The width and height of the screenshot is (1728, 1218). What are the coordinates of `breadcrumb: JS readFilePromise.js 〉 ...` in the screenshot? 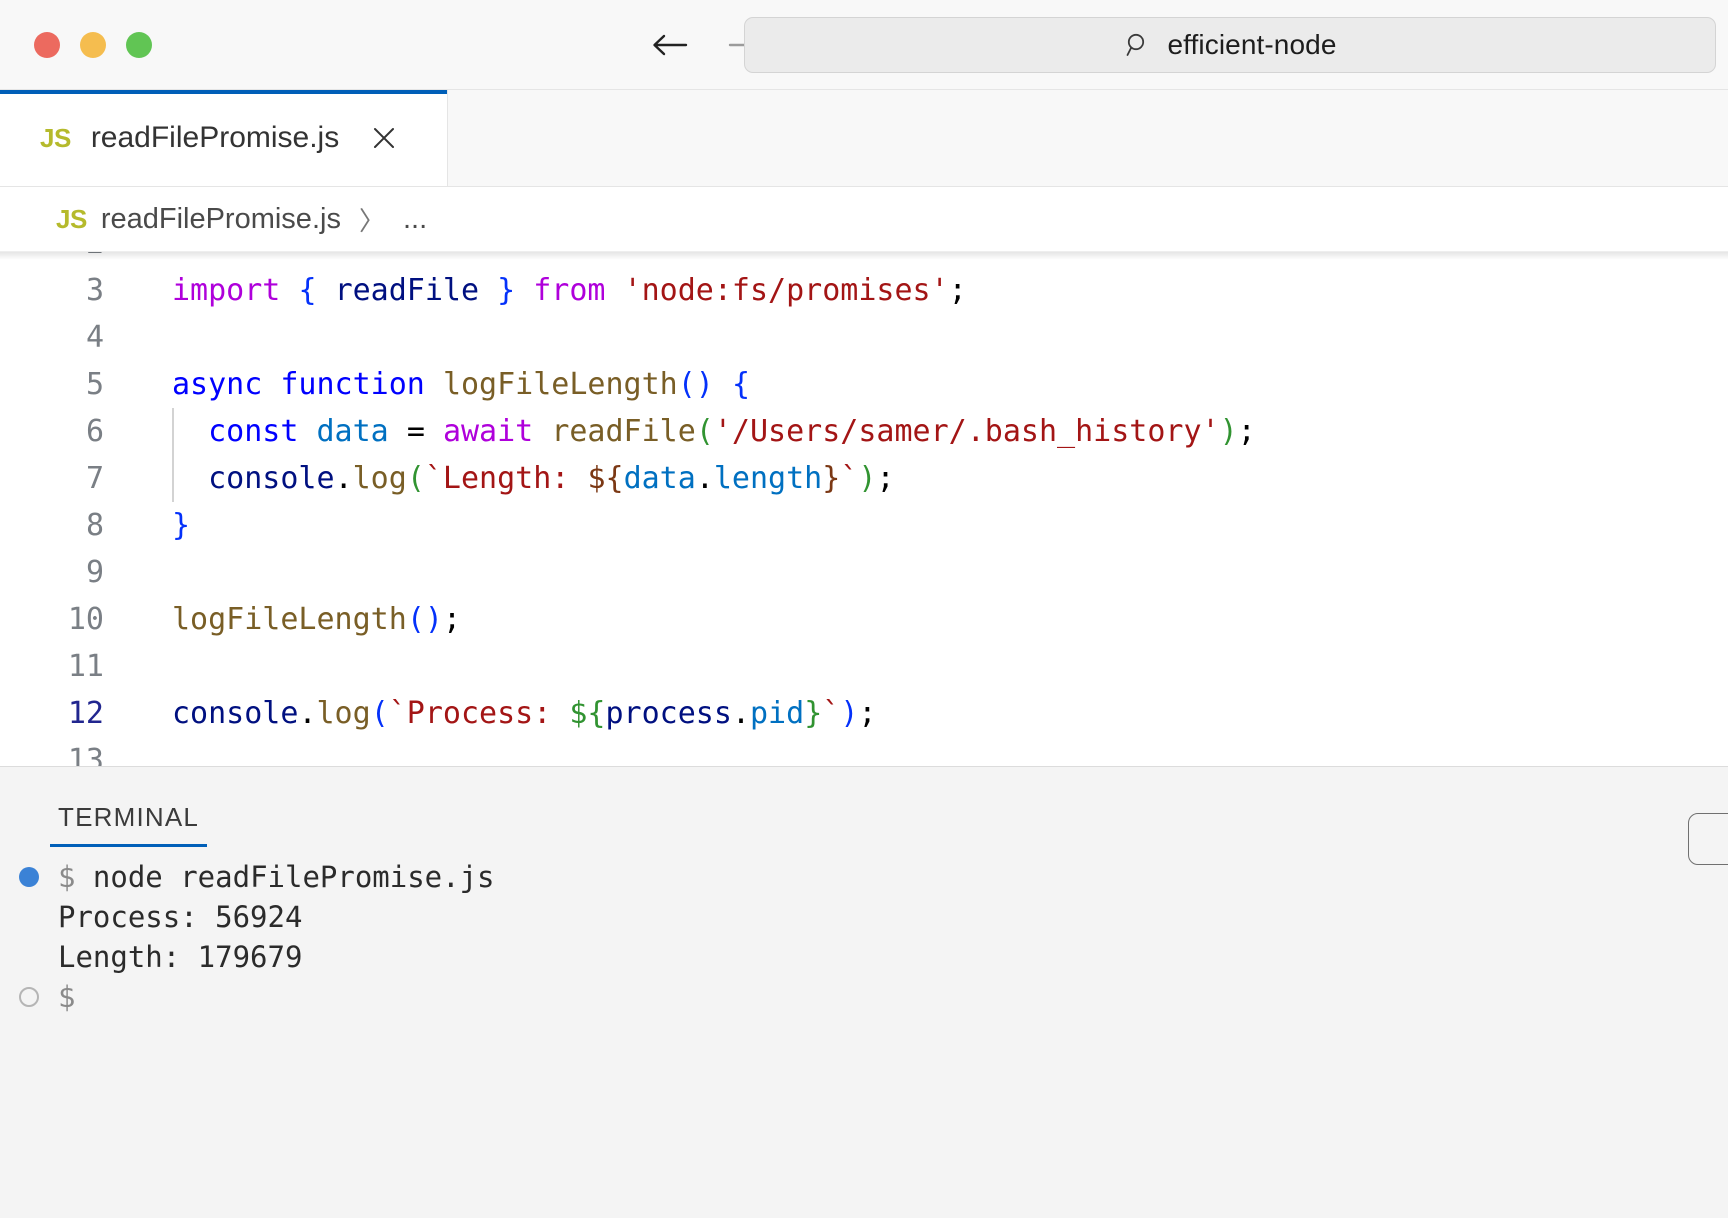 It's located at (864, 219).